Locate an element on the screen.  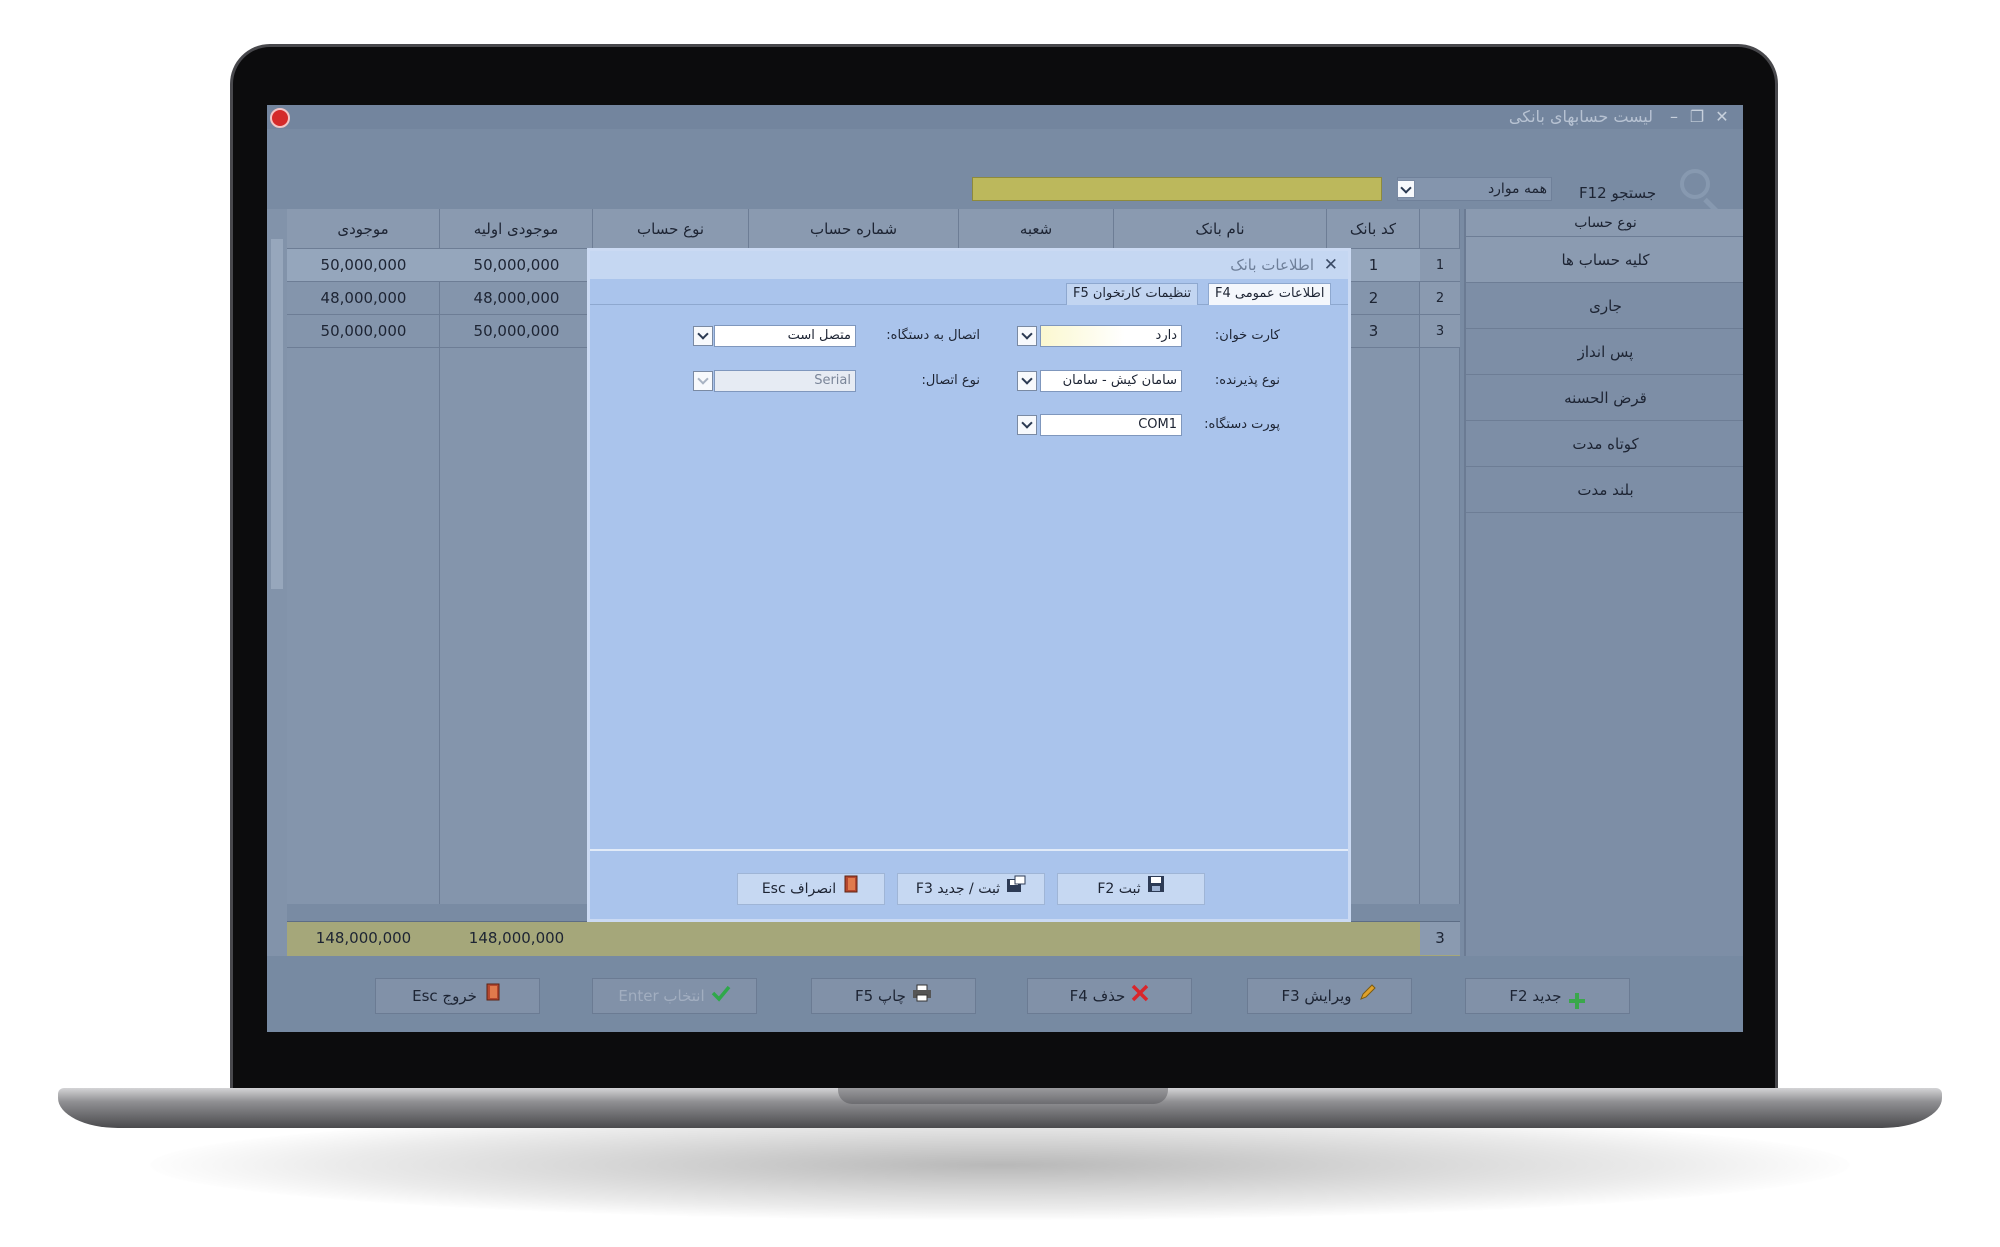
new-button: جدید F2 is located at coordinates (1547, 996).